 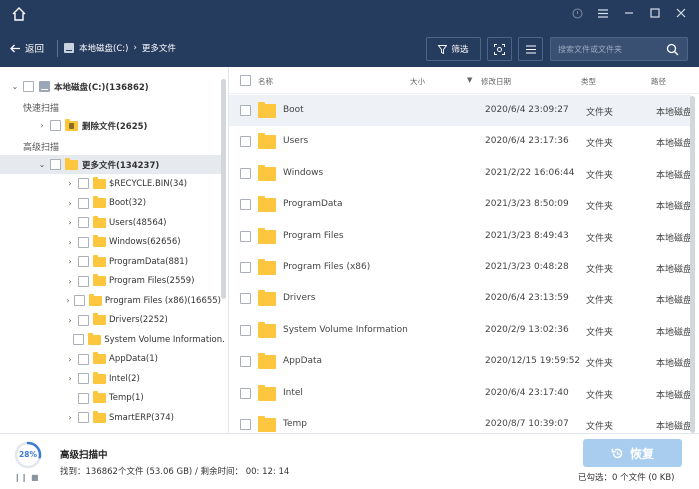 What do you see at coordinates (496, 81) in the screenshot?
I see `column-modified: 修改日期` at bounding box center [496, 81].